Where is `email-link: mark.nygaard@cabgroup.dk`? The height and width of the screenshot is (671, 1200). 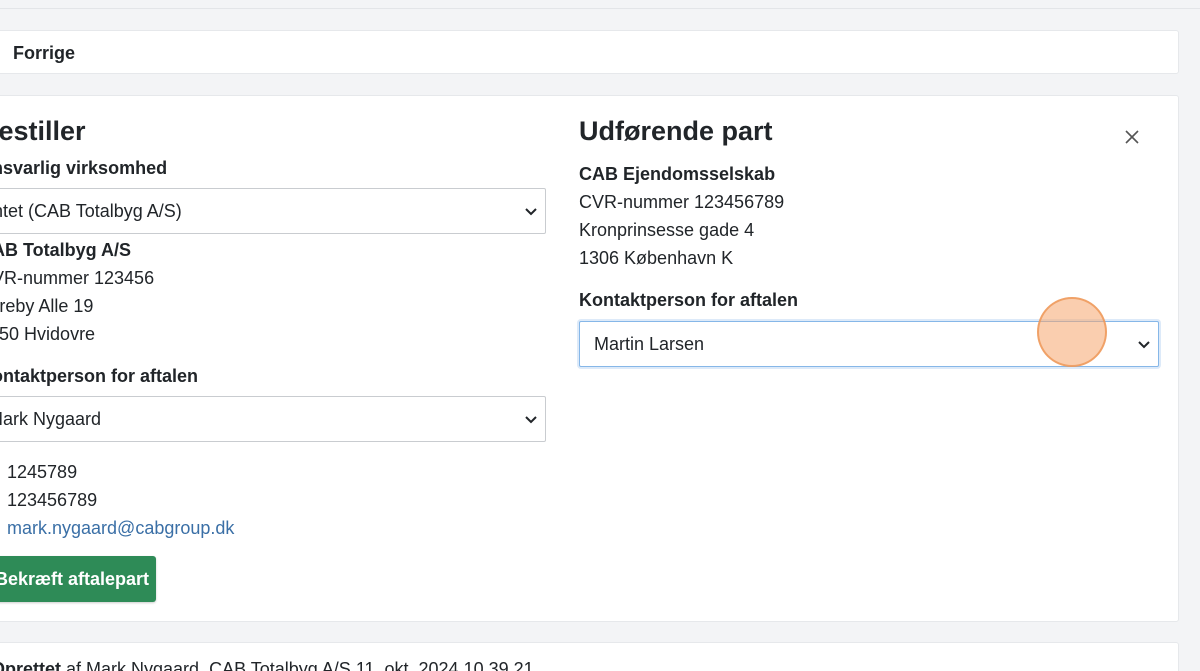 email-link: mark.nygaard@cabgroup.dk is located at coordinates (120, 528).